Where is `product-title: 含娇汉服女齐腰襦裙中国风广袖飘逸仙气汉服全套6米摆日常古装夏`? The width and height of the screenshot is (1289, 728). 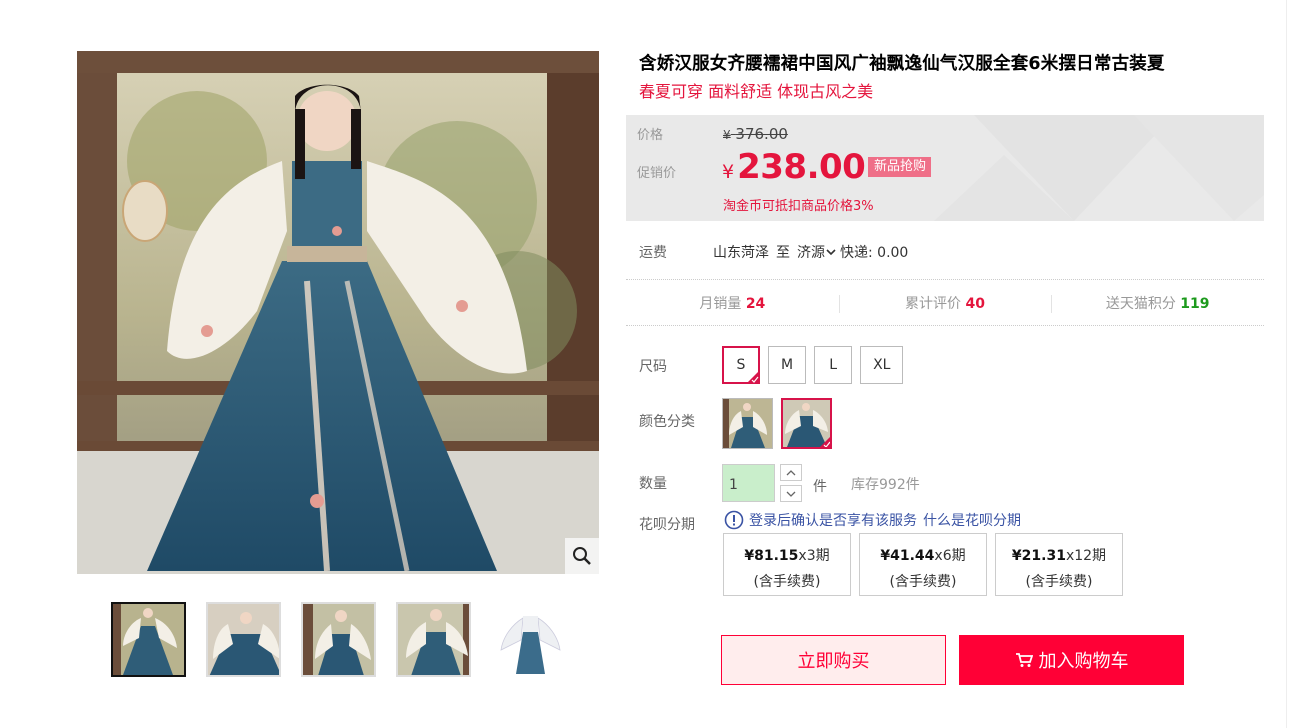
product-title: 含娇汉服女齐腰襦裙中国风广袖飘逸仙气汉服全套6米摆日常古装夏 is located at coordinates (902, 64).